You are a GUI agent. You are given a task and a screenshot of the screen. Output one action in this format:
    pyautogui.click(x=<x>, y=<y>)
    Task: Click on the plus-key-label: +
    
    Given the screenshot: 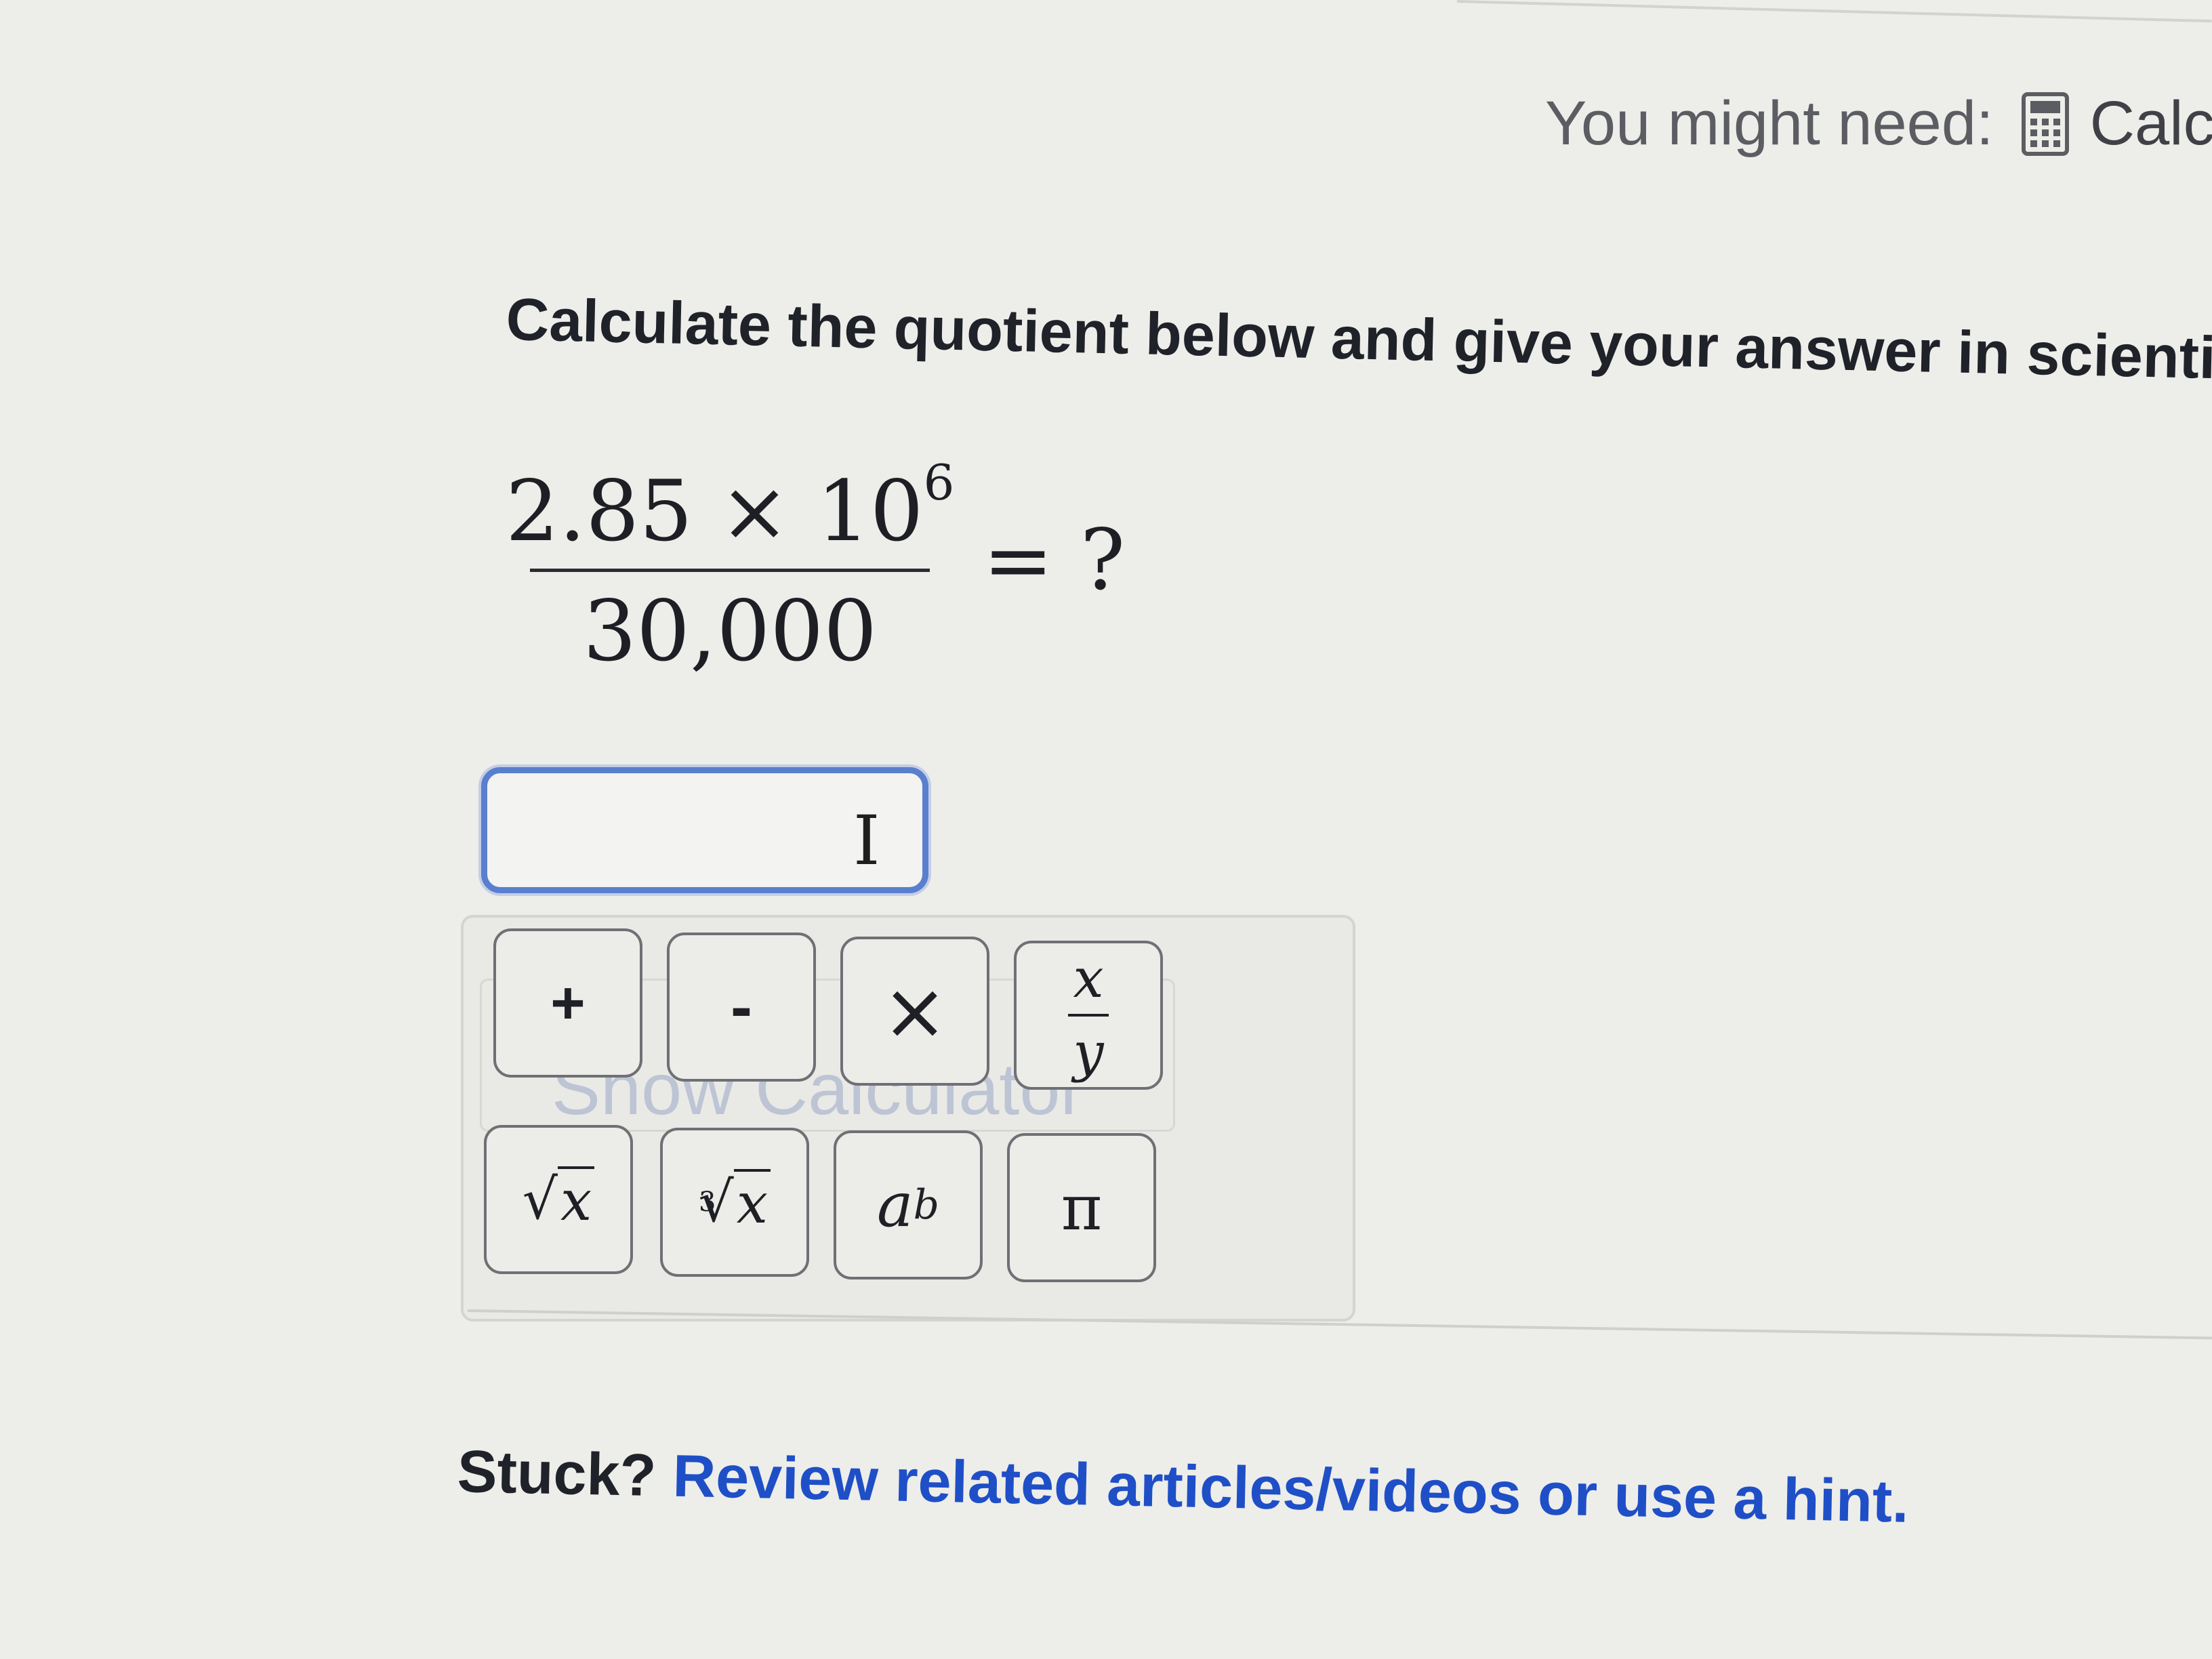 What is the action you would take?
    pyautogui.click(x=568, y=1002)
    